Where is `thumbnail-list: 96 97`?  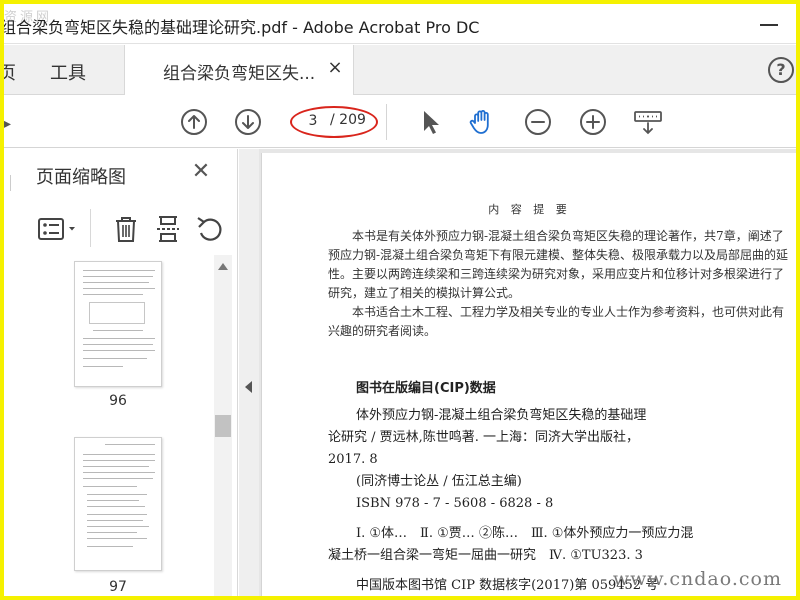
thumbnail-list: 96 97 is located at coordinates (109, 425).